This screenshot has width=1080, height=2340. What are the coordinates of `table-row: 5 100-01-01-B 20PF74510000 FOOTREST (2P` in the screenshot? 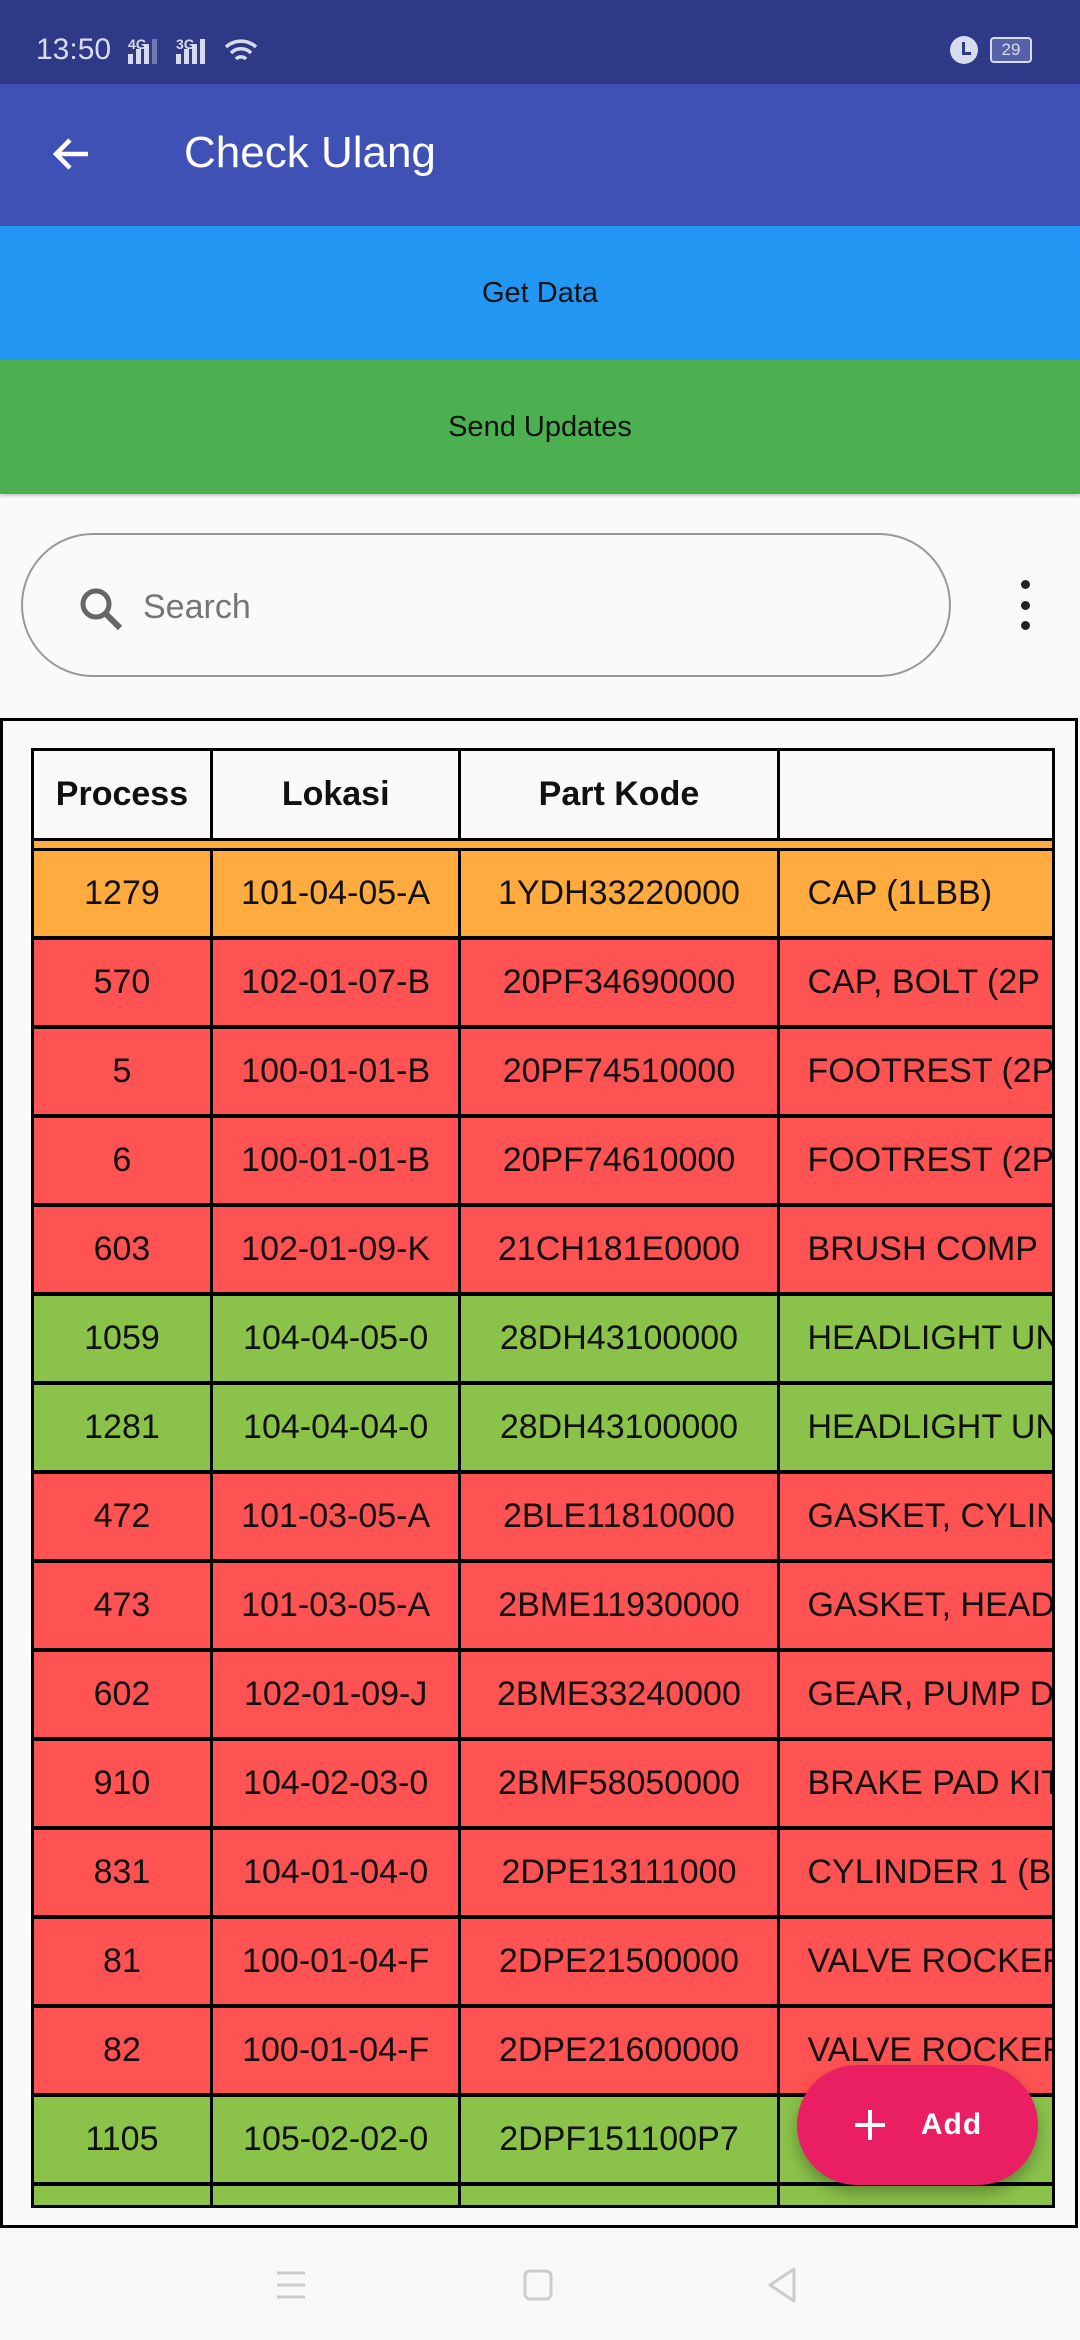 It's located at (543, 1073).